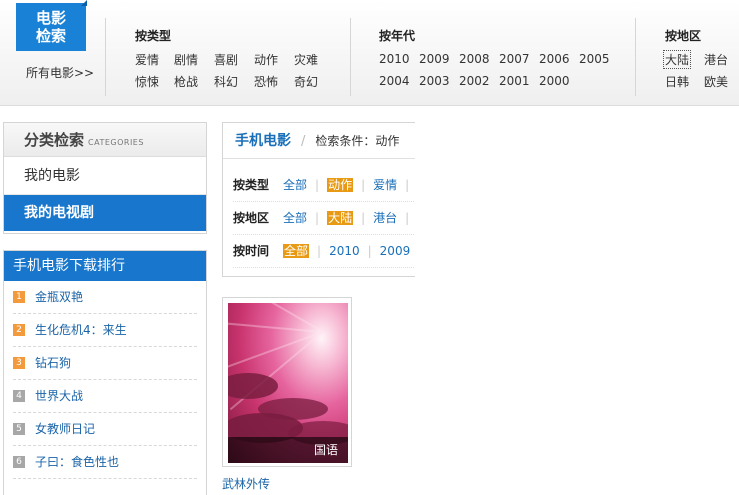  Describe the element at coordinates (322, 251) in the screenshot. I see `filter-row-time: 按时间全部|2010|2009|2` at that location.